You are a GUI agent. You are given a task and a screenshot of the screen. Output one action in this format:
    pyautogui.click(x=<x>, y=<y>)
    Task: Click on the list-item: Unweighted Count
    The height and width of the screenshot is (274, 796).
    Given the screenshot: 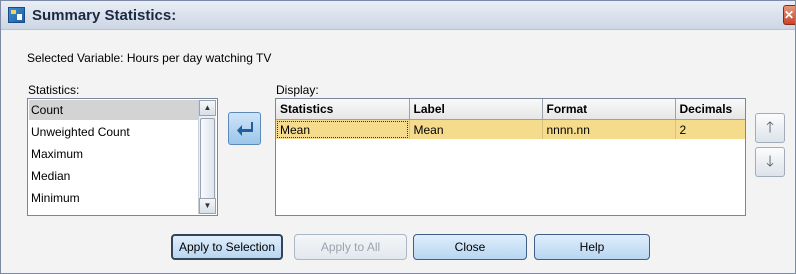 What is the action you would take?
    pyautogui.click(x=113, y=132)
    